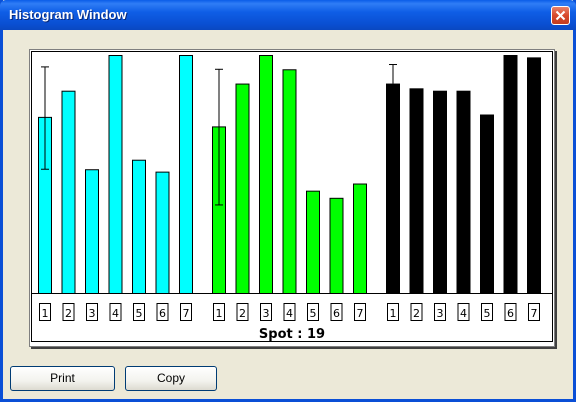 This screenshot has height=402, width=576. Describe the element at coordinates (171, 378) in the screenshot. I see `copy-button: Copy` at that location.